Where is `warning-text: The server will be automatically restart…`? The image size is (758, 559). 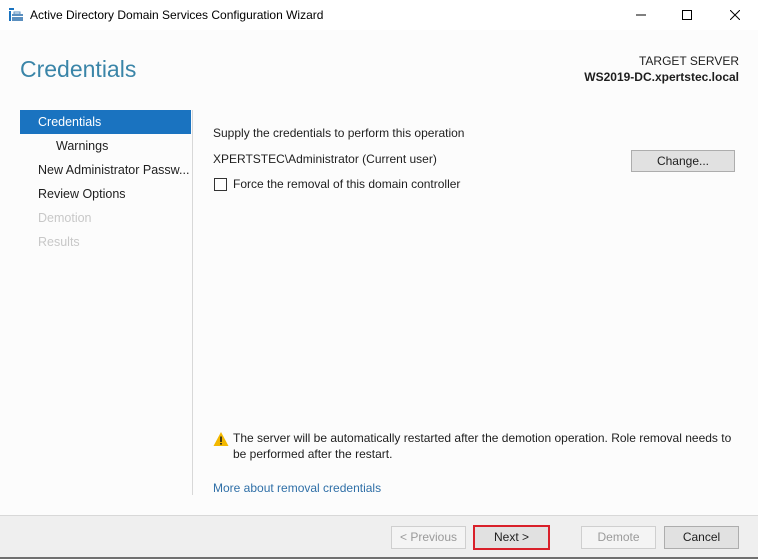 warning-text: The server will be automatically restart… is located at coordinates (482, 446).